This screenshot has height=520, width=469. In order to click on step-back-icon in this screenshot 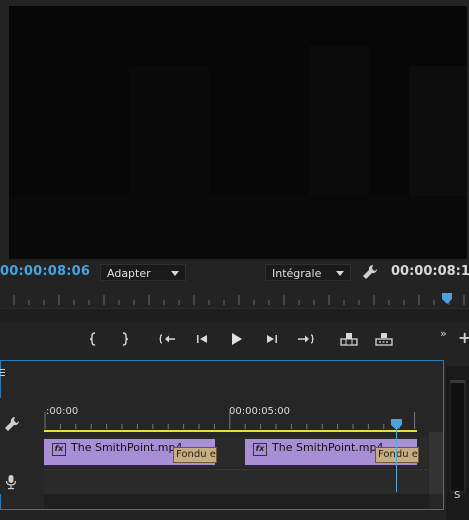, I will do `click(202, 339)`.